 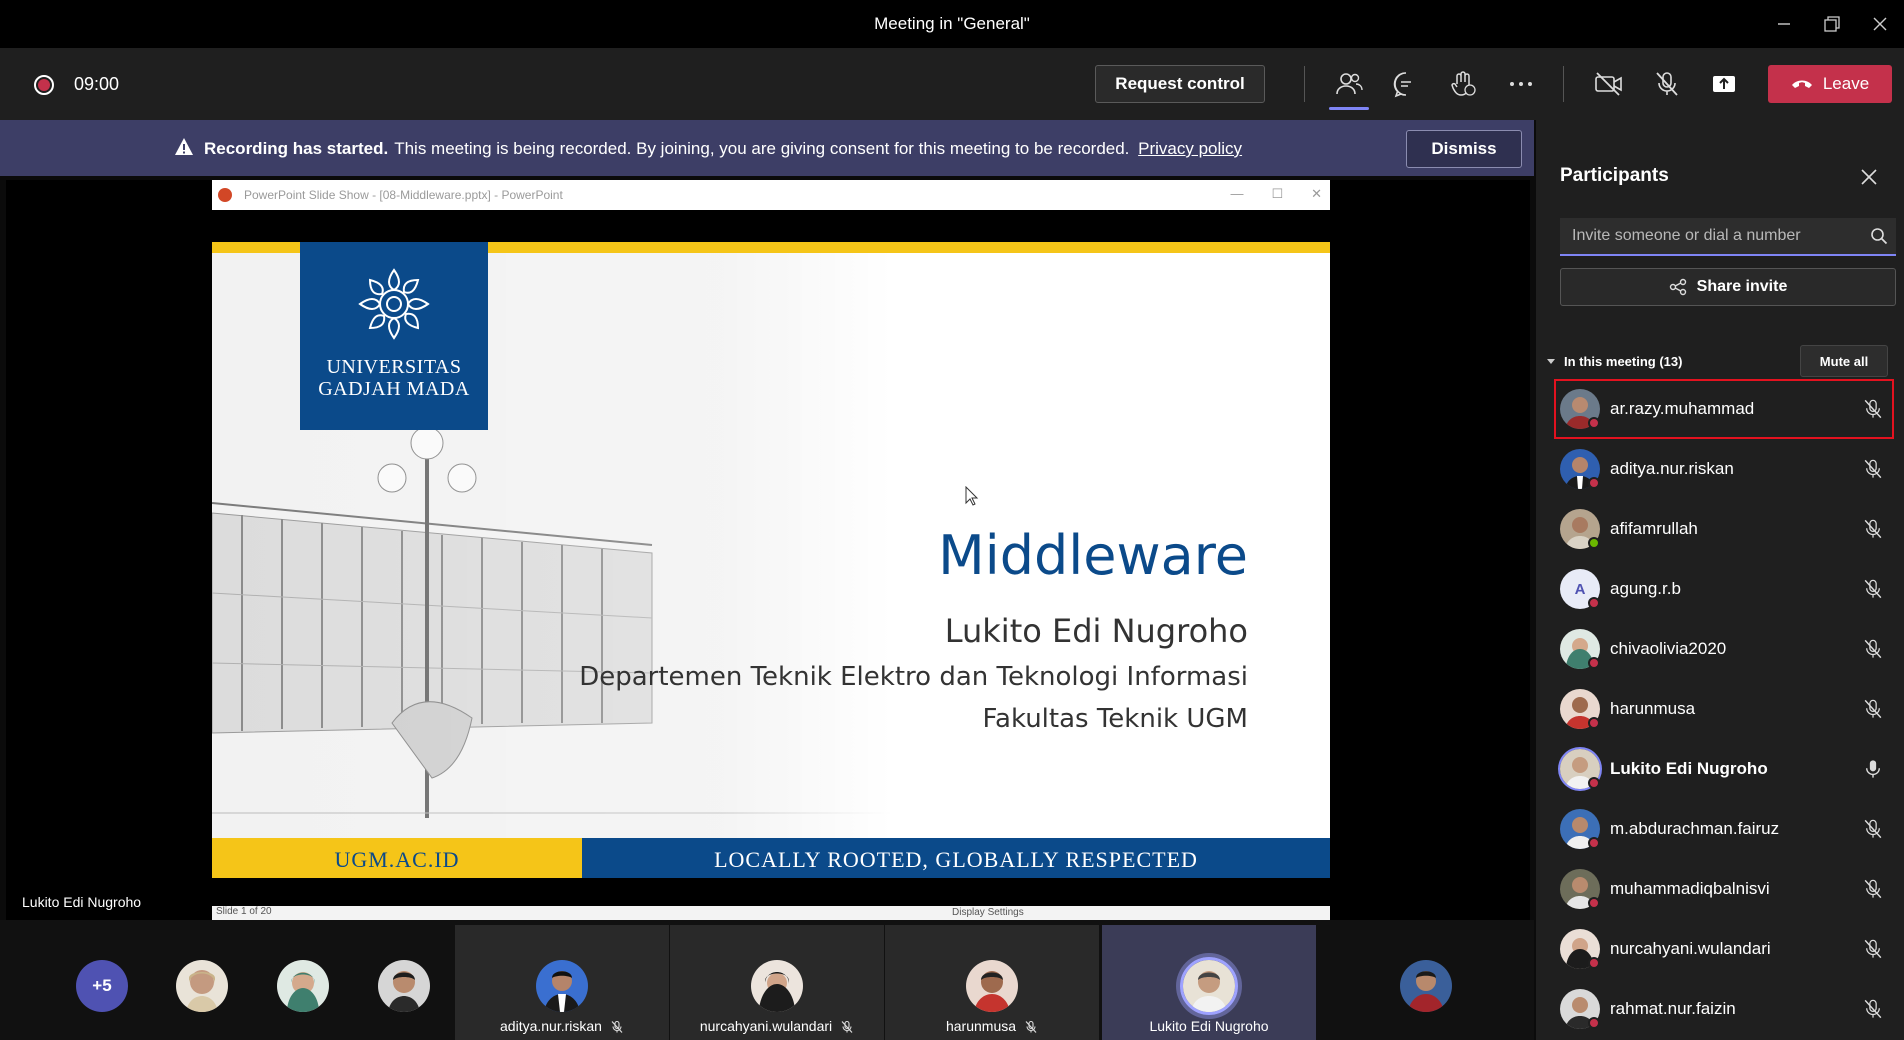 I want to click on video-tile: harunmusa, so click(x=992, y=982).